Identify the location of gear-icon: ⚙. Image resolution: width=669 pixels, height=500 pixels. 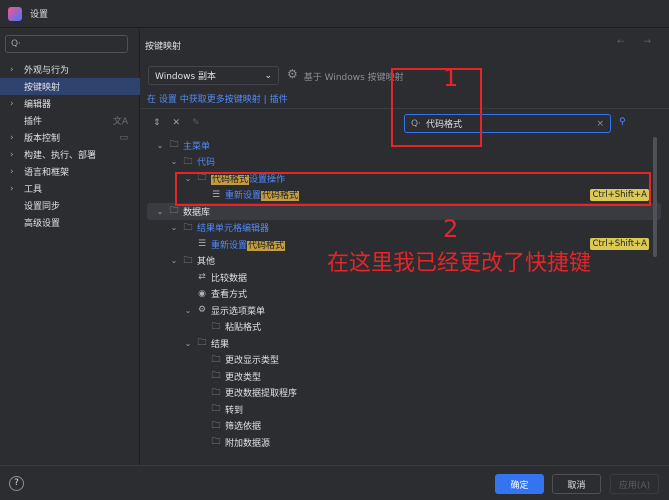
(292, 75).